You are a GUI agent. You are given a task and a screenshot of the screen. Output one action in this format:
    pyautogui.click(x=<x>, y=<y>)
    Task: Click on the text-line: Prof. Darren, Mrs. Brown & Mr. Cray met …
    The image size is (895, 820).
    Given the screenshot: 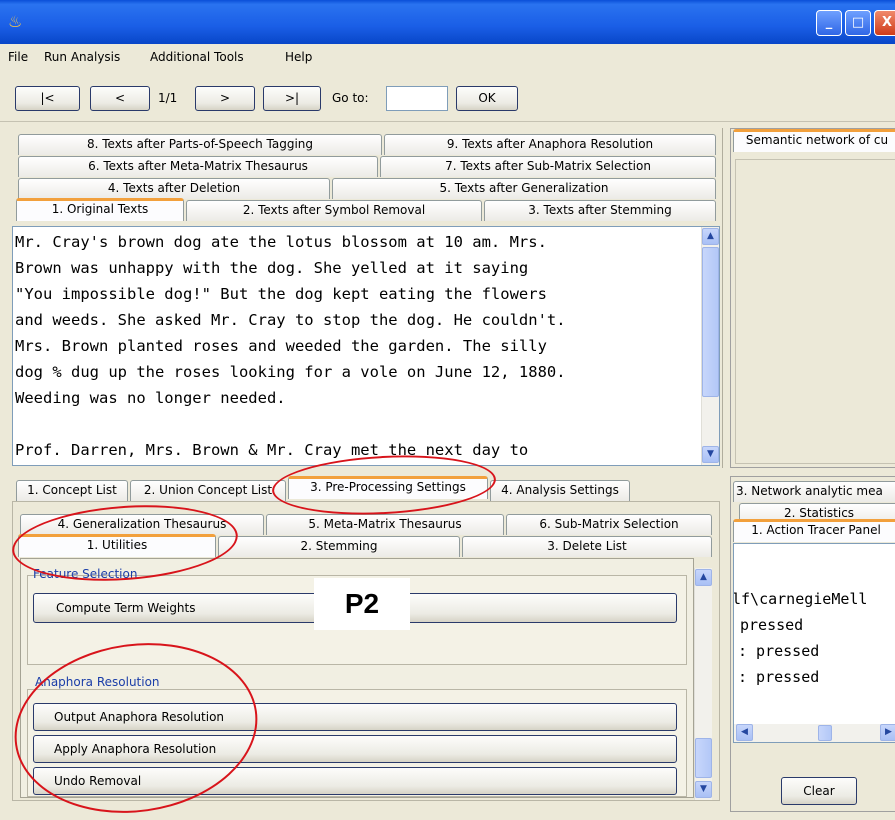 What is the action you would take?
    pyautogui.click(x=272, y=450)
    